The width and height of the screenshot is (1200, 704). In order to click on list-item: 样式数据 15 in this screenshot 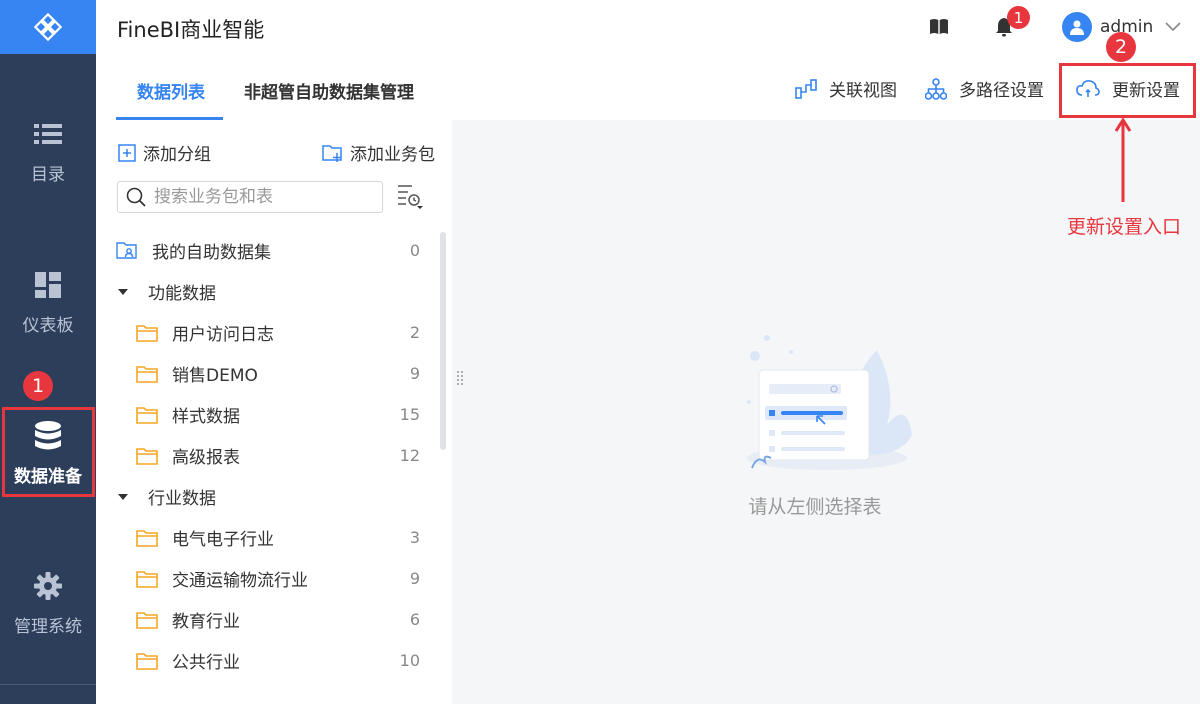, I will do `click(266, 414)`.